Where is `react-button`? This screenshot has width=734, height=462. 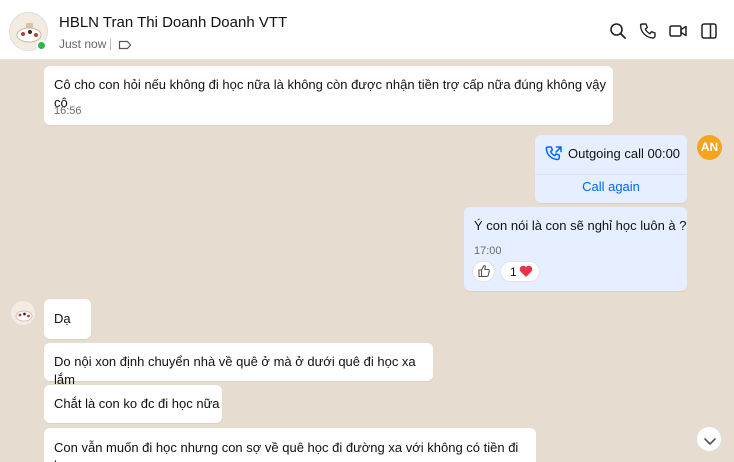
react-button is located at coordinates (483, 271).